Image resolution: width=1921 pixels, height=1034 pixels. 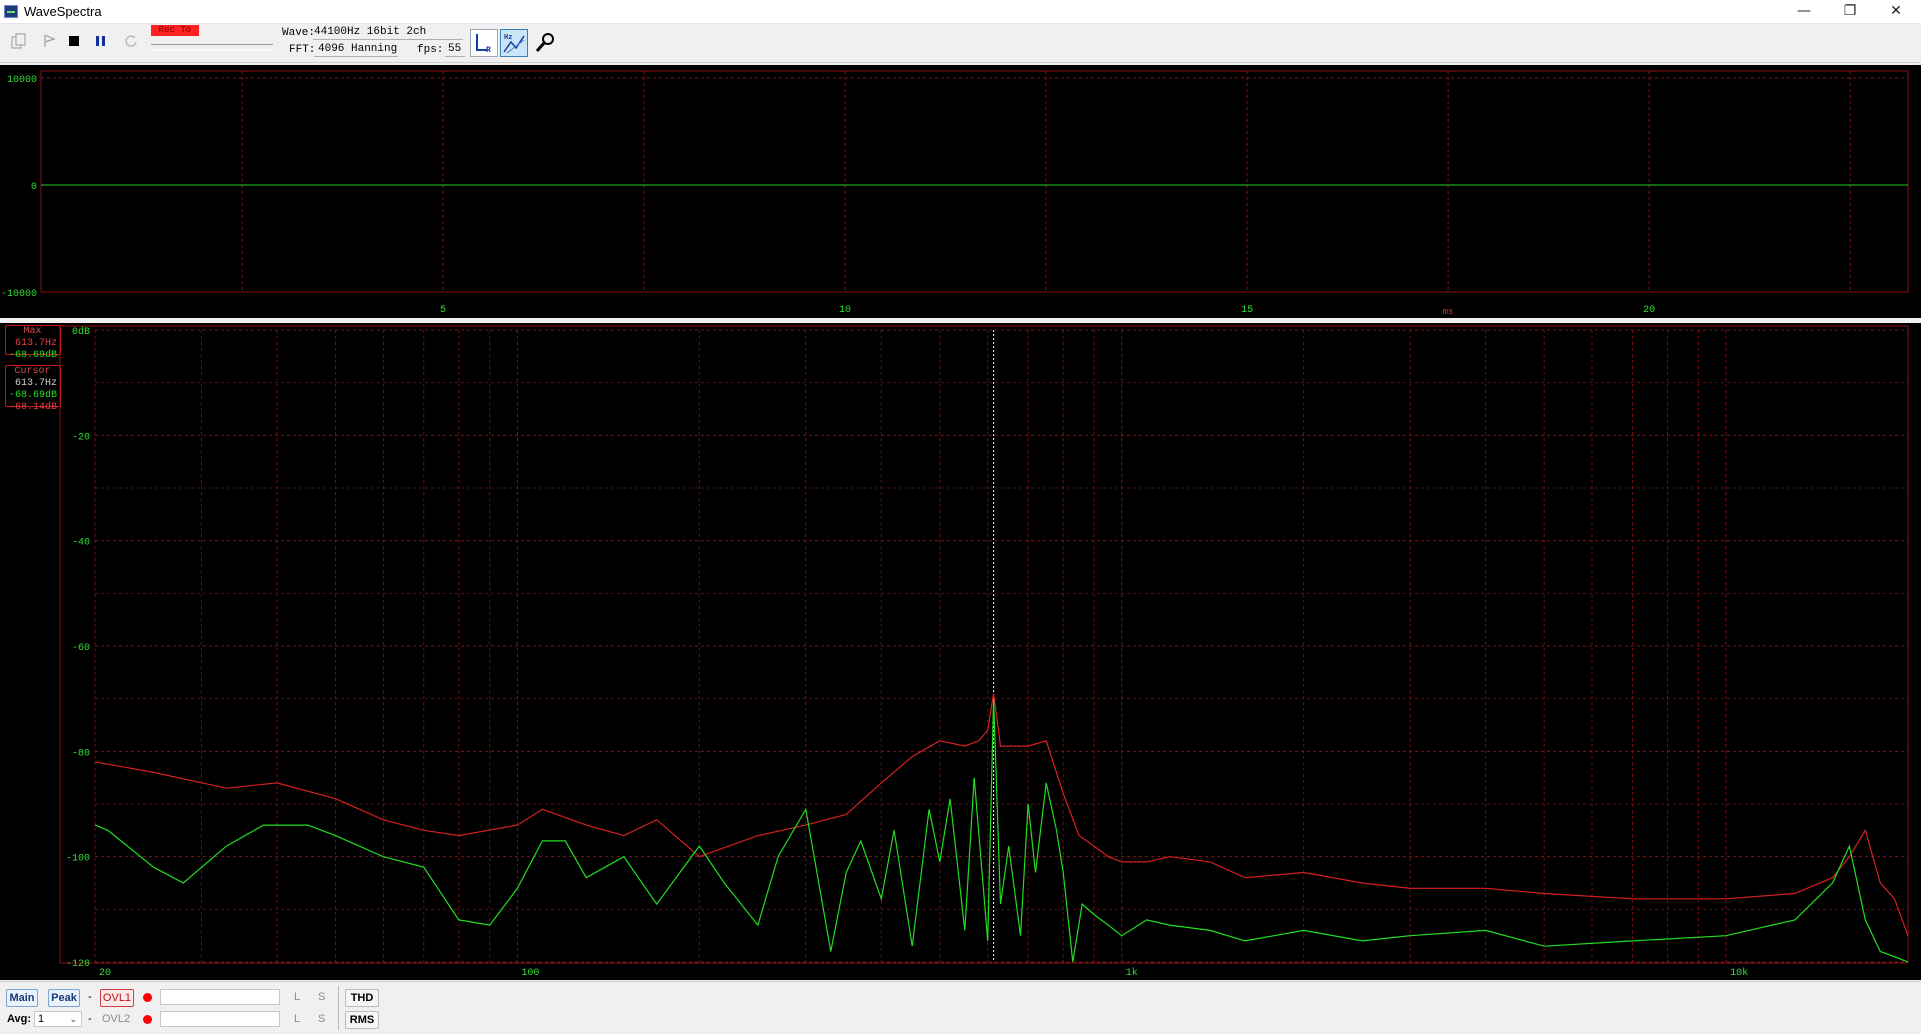 I want to click on waveform-y-tick: 0, so click(x=34, y=187).